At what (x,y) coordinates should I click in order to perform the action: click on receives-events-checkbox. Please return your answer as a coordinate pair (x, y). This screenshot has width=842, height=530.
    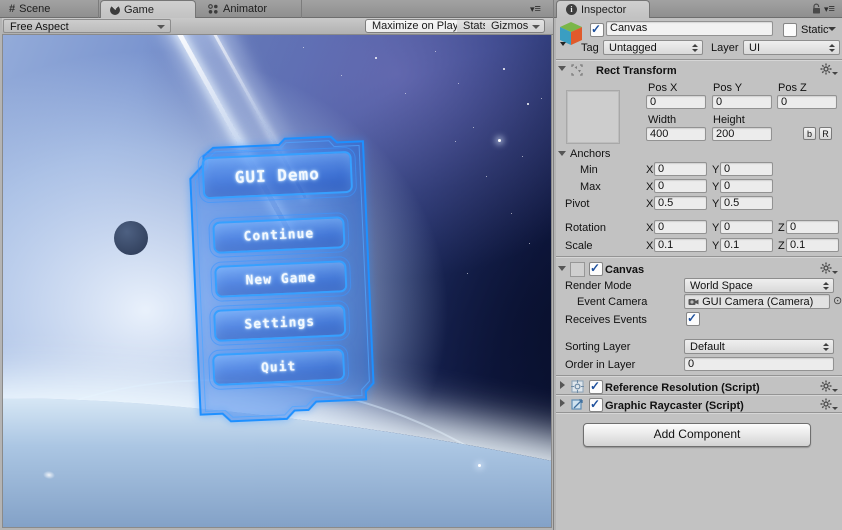
    Looking at the image, I should click on (693, 318).